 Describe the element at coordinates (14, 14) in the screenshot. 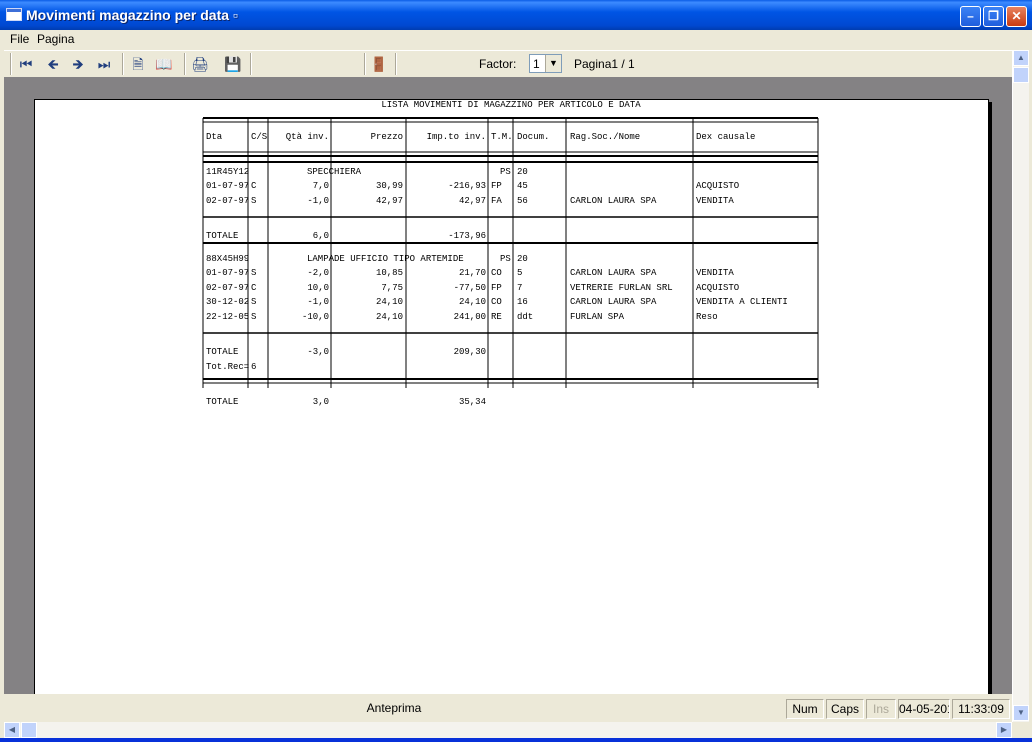

I see `window-icon` at that location.